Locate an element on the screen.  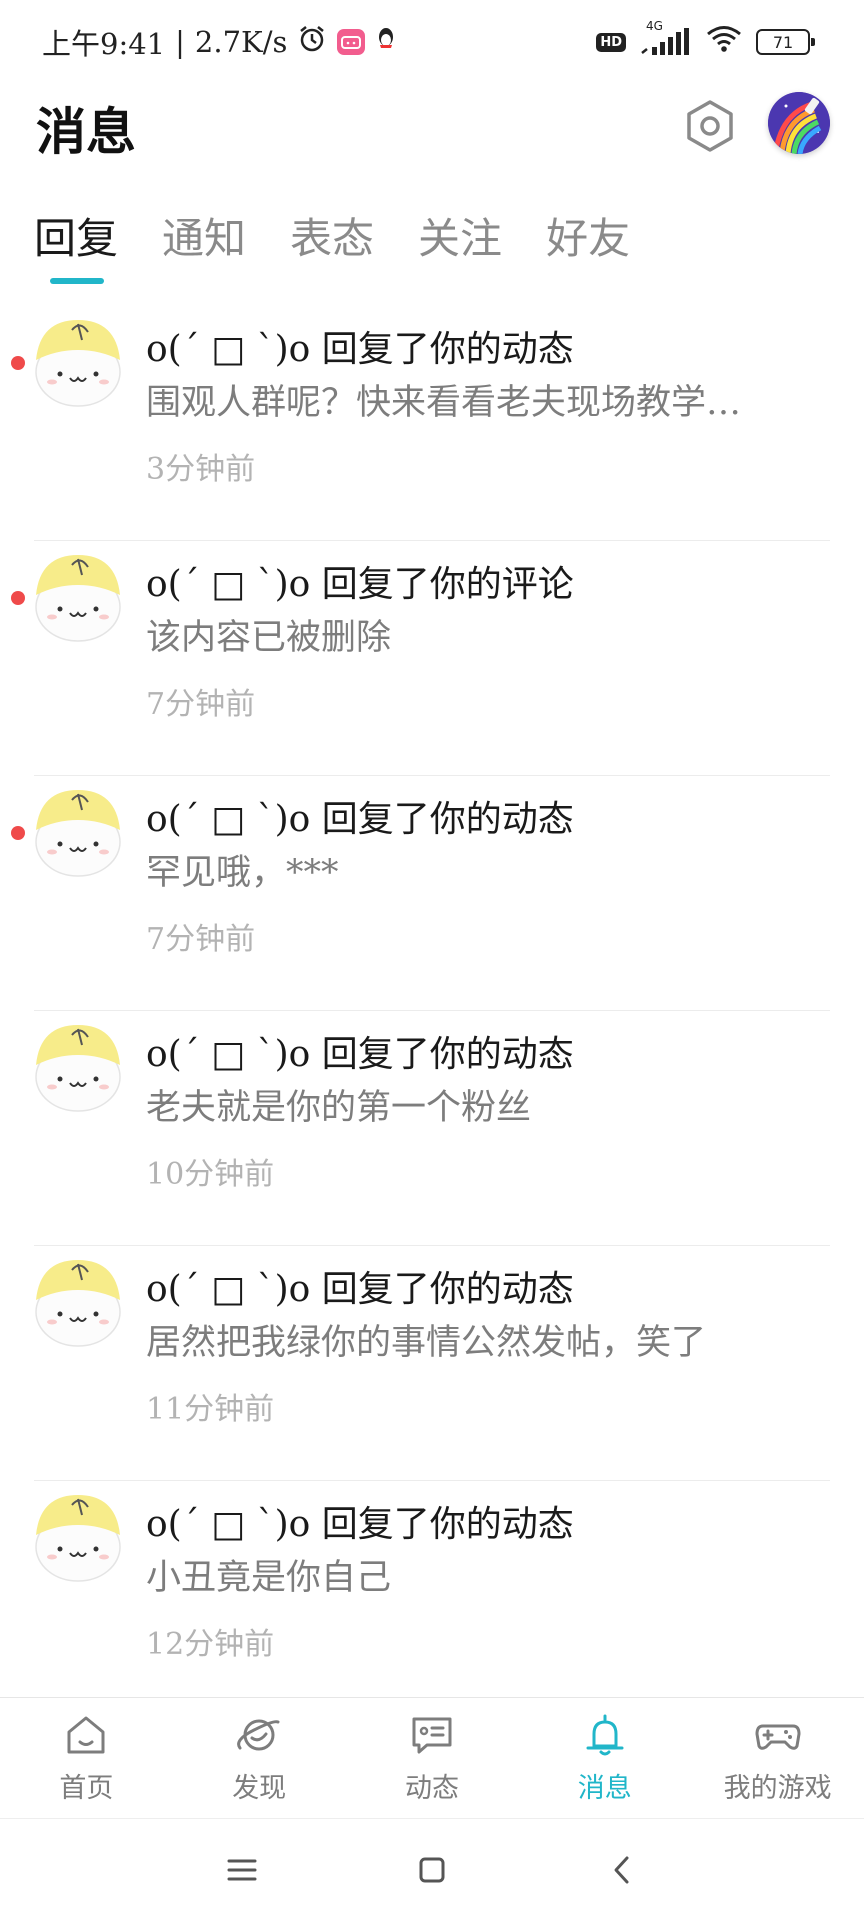
nav-home: 首页 is located at coordinates (86, 1757).